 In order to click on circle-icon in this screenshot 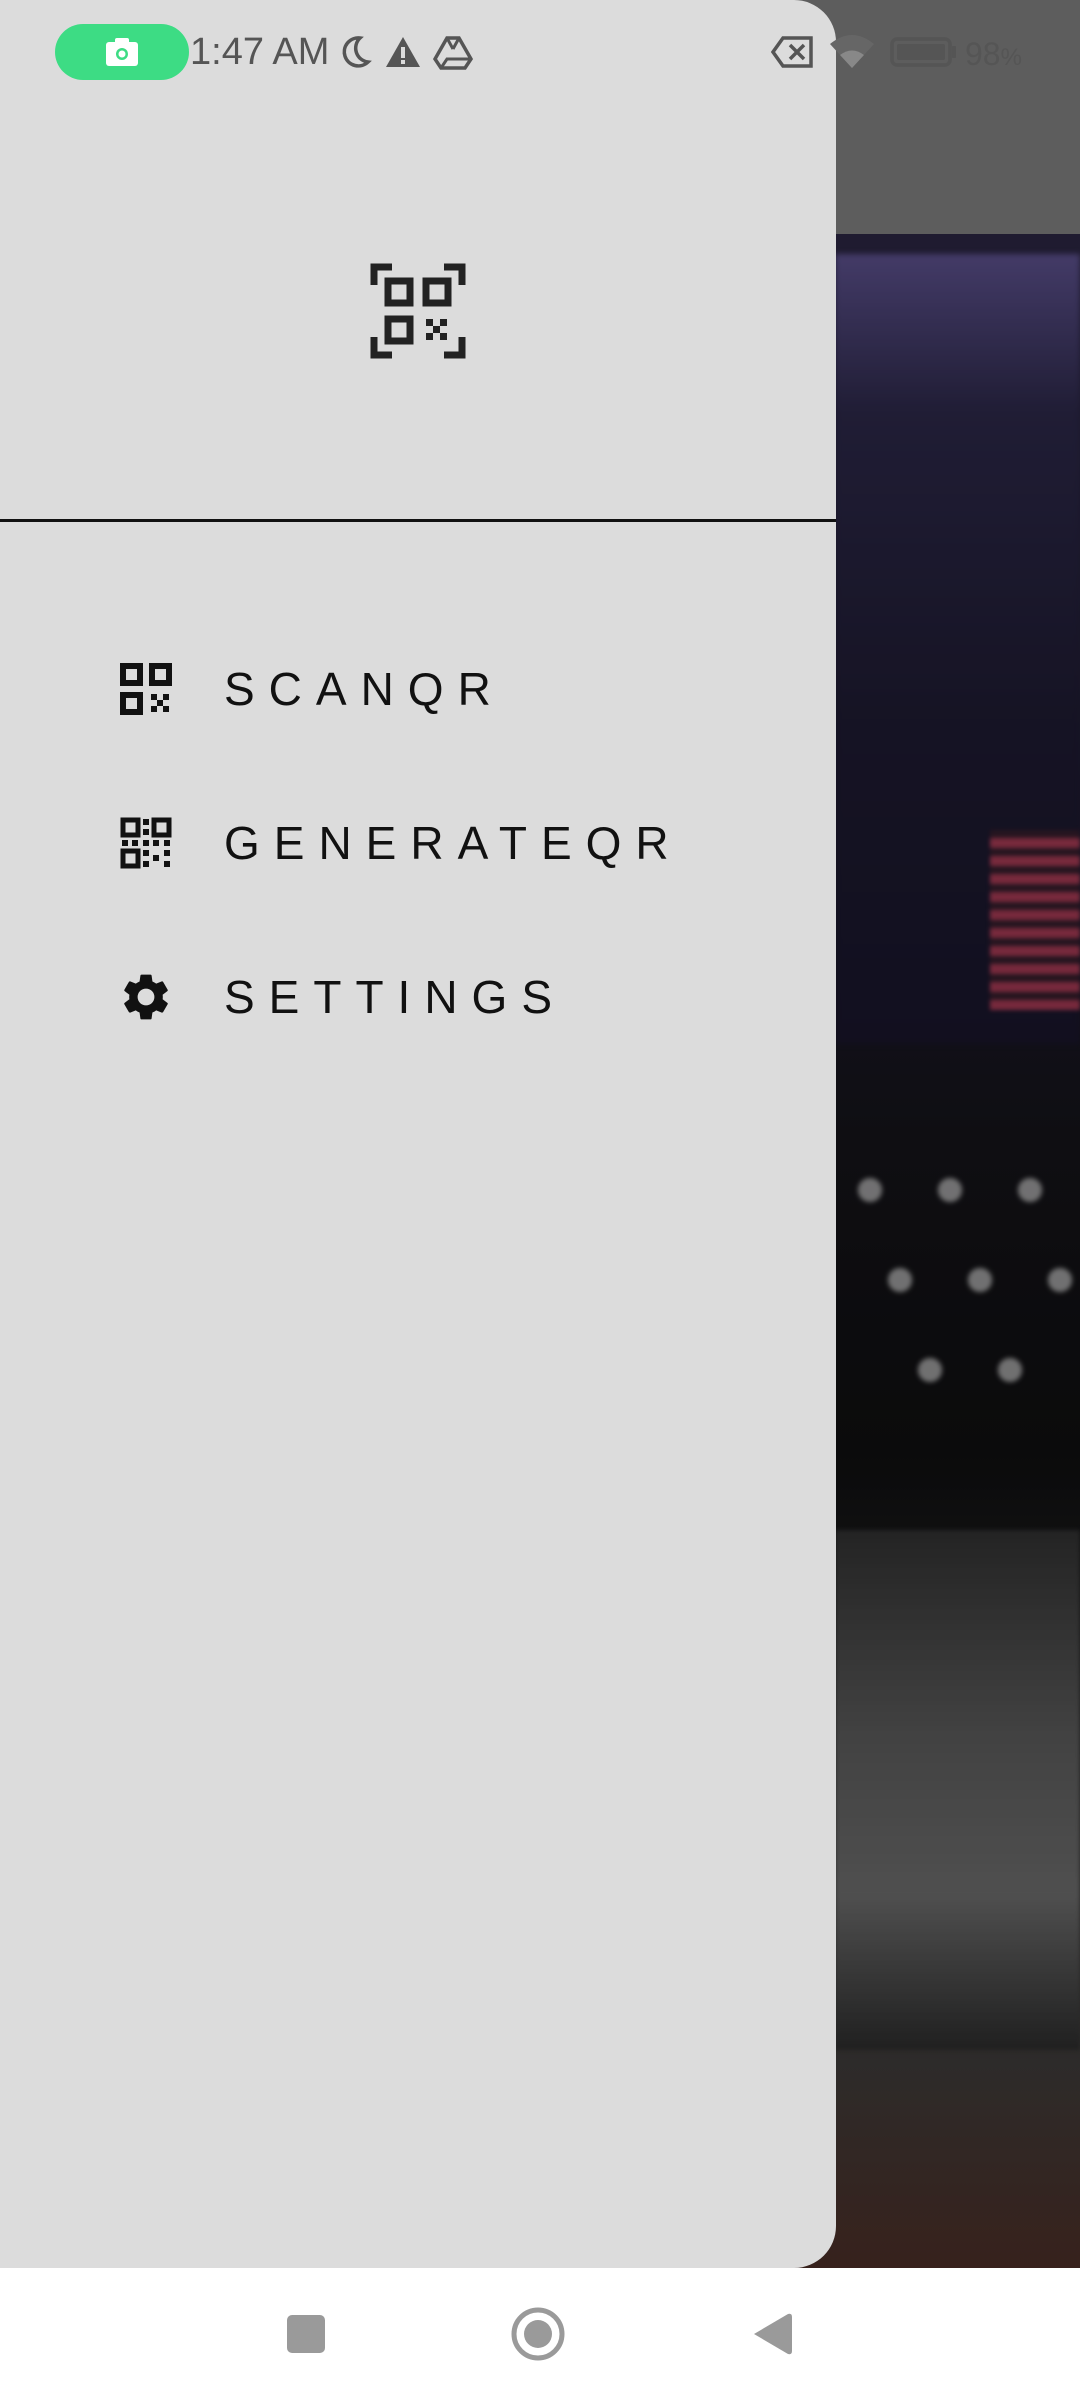, I will do `click(538, 2334)`.